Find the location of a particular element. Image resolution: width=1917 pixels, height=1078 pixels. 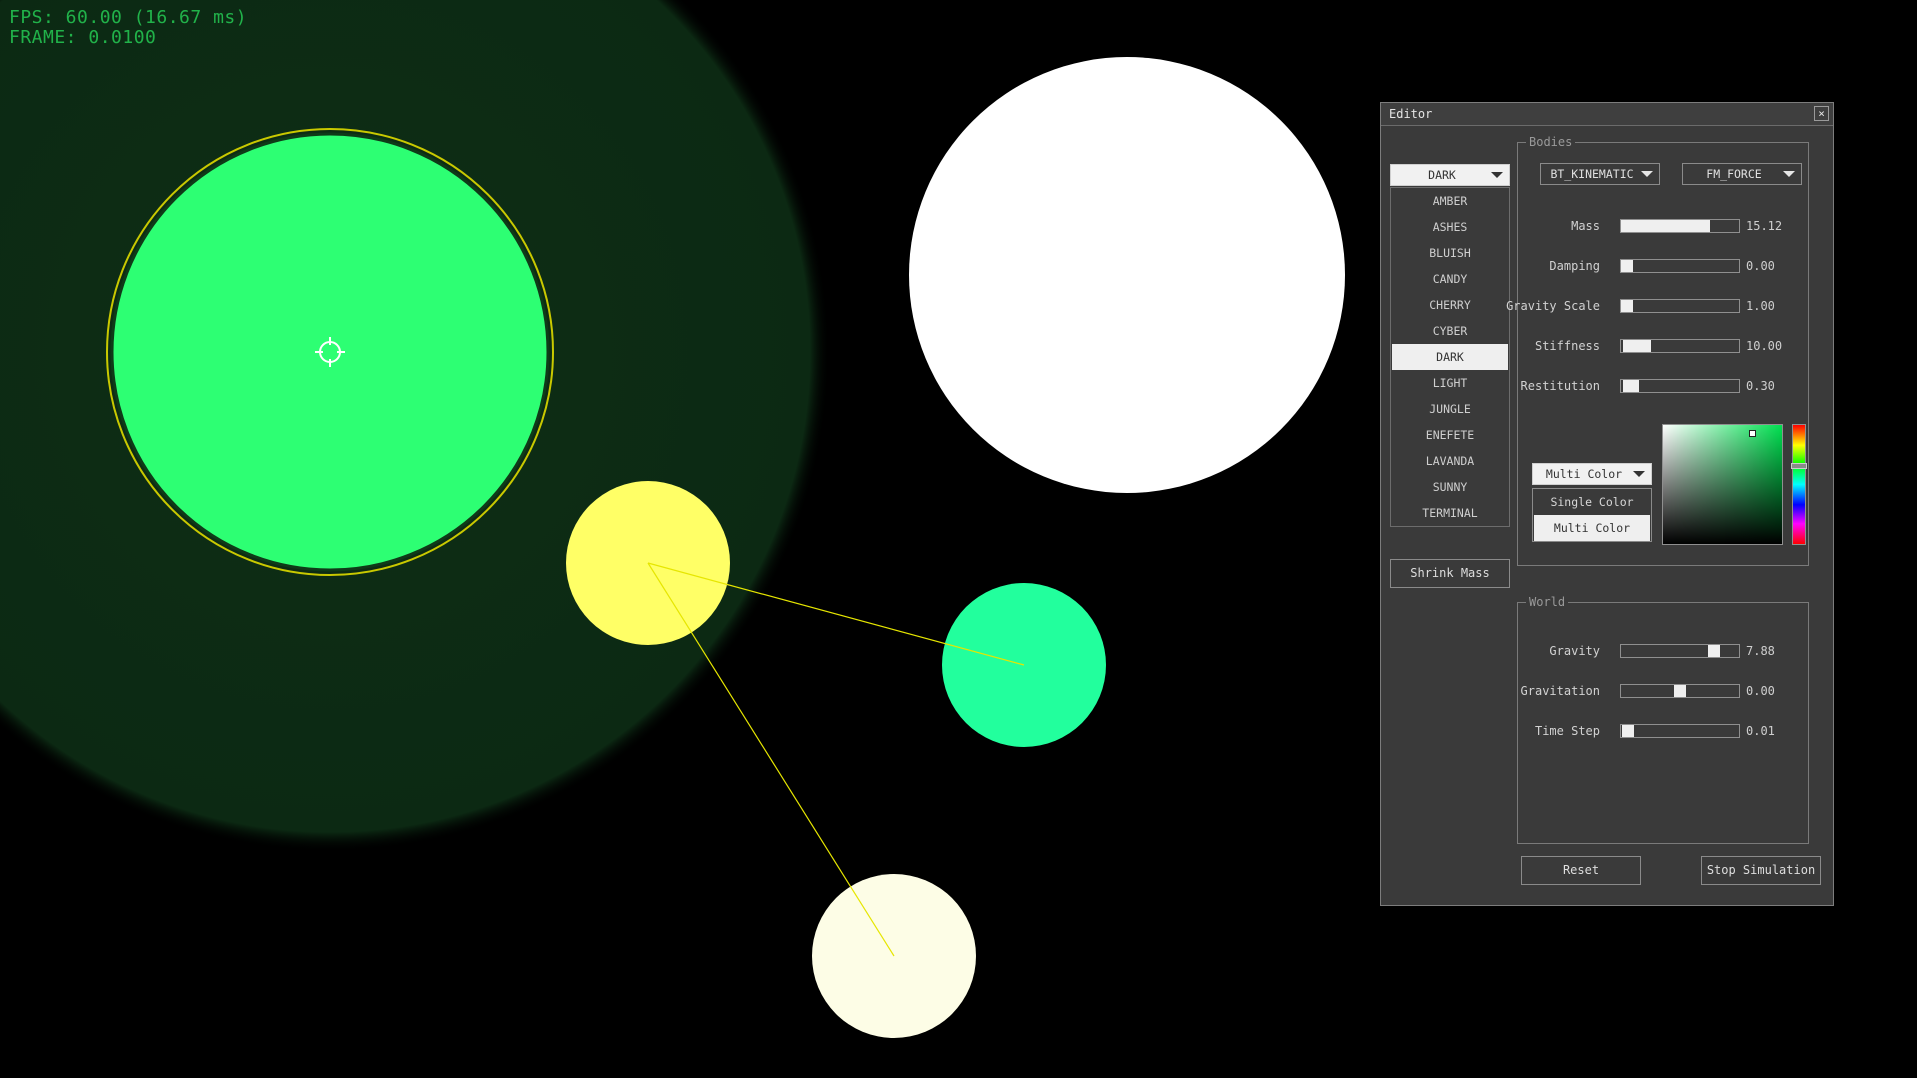

close-icon: × is located at coordinates (1821, 113).